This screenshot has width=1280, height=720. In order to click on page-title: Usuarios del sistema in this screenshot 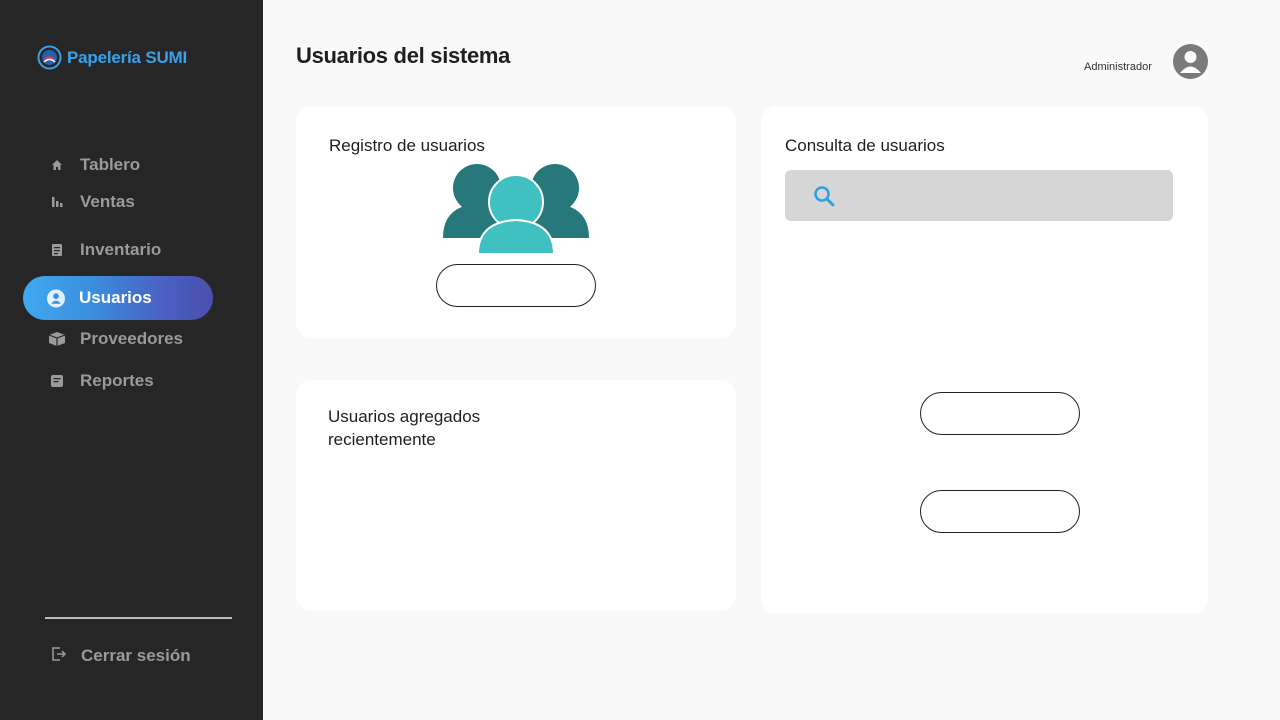, I will do `click(403, 55)`.